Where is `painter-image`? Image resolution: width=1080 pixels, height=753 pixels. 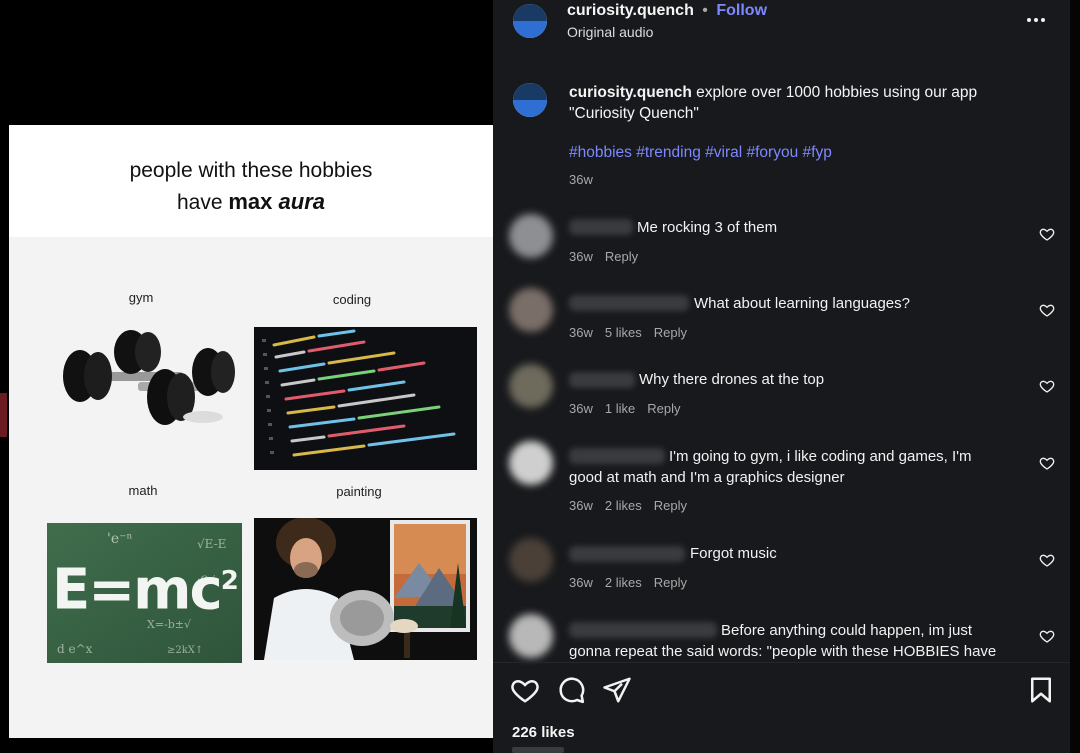 painter-image is located at coordinates (365, 589).